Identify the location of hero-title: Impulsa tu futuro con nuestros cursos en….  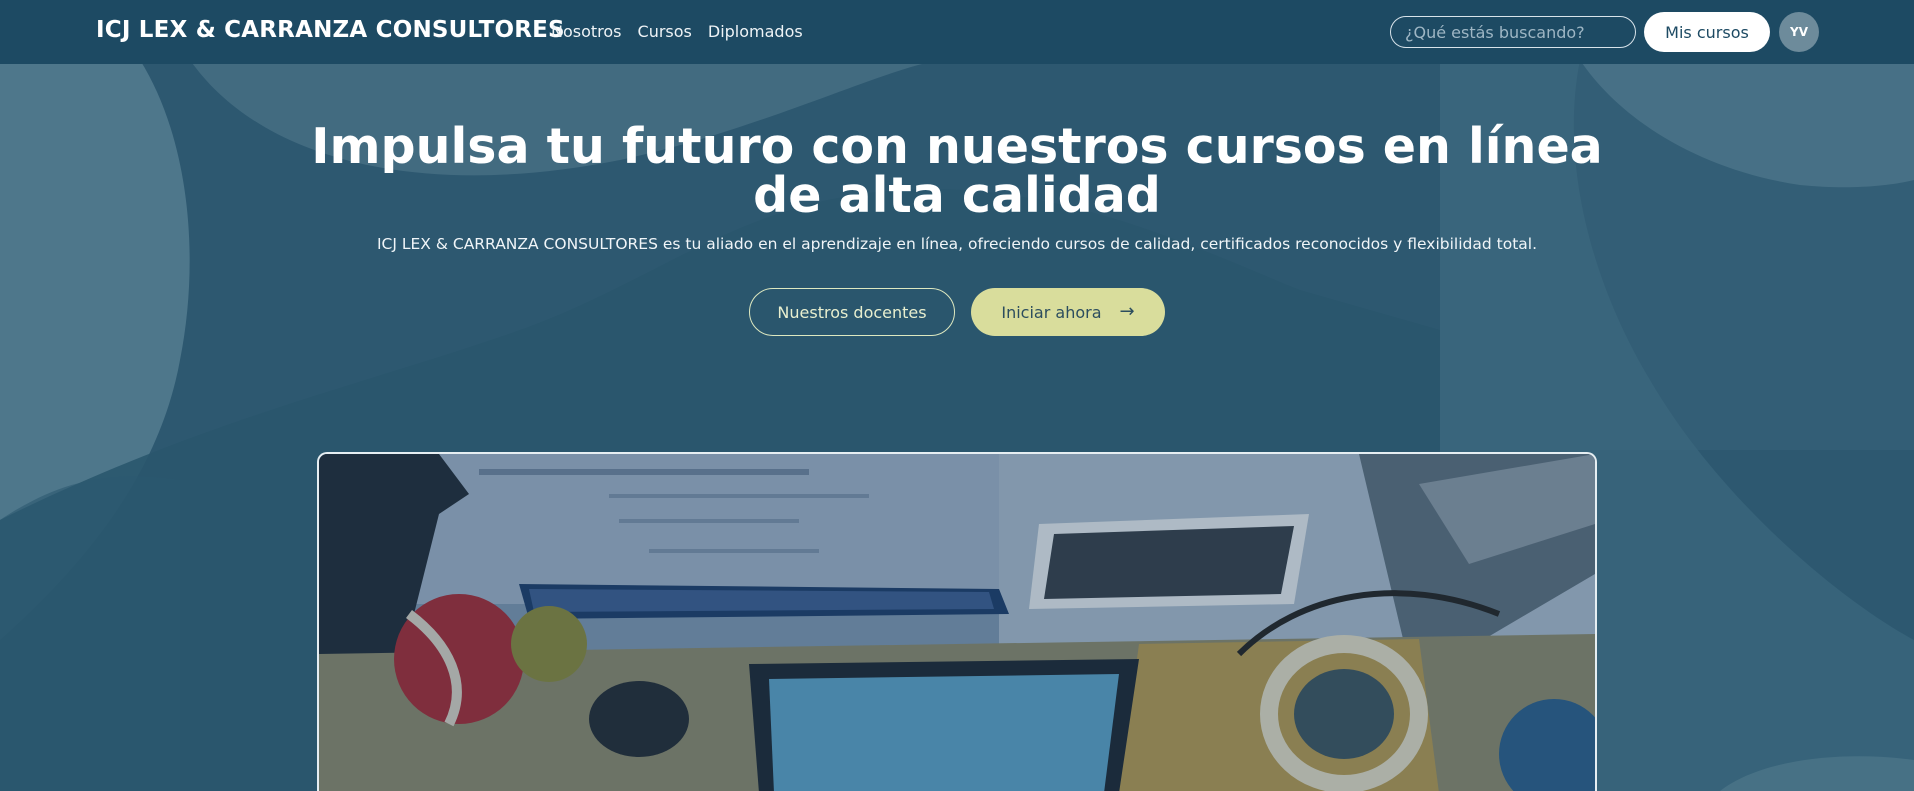
(957, 171).